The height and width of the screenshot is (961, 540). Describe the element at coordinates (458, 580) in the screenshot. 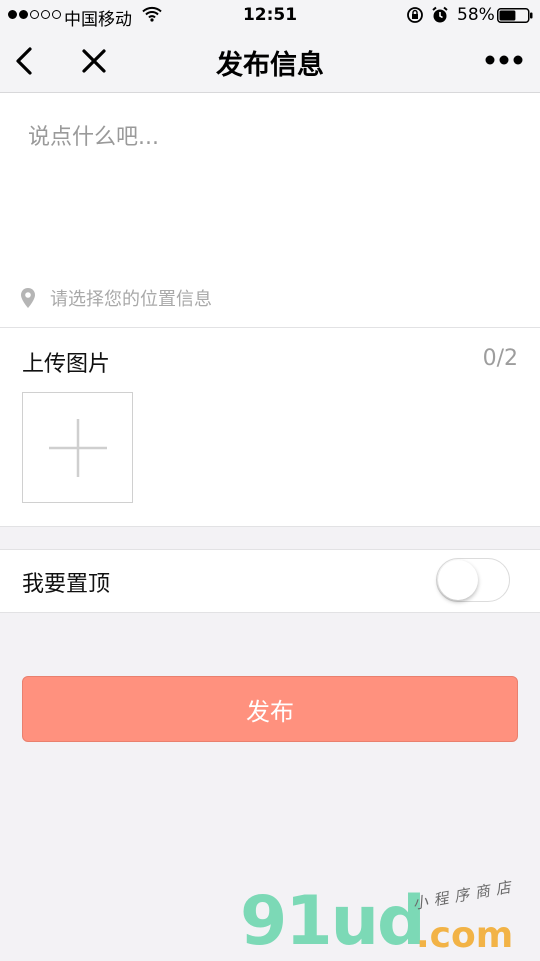

I see `toggle-knob` at that location.